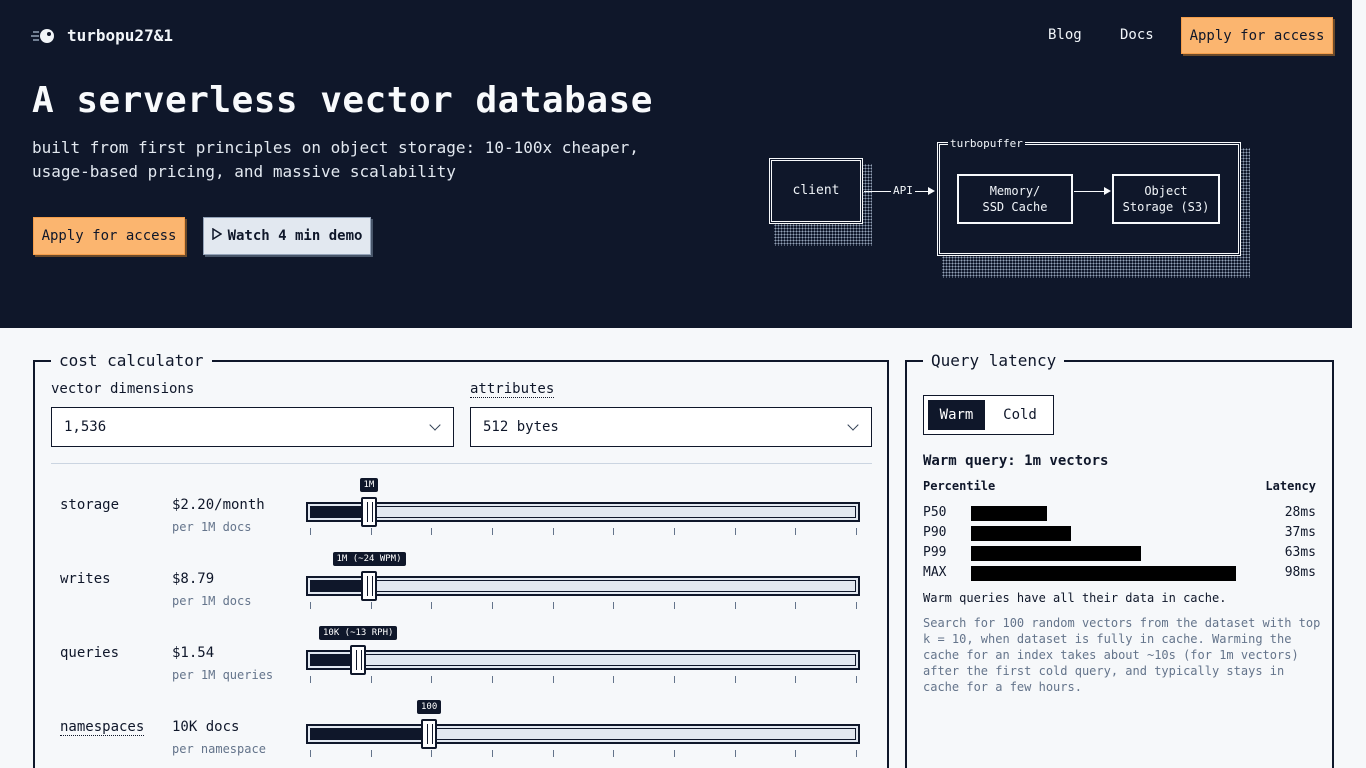 The image size is (1366, 768). Describe the element at coordinates (216, 235) in the screenshot. I see `play-icon` at that location.